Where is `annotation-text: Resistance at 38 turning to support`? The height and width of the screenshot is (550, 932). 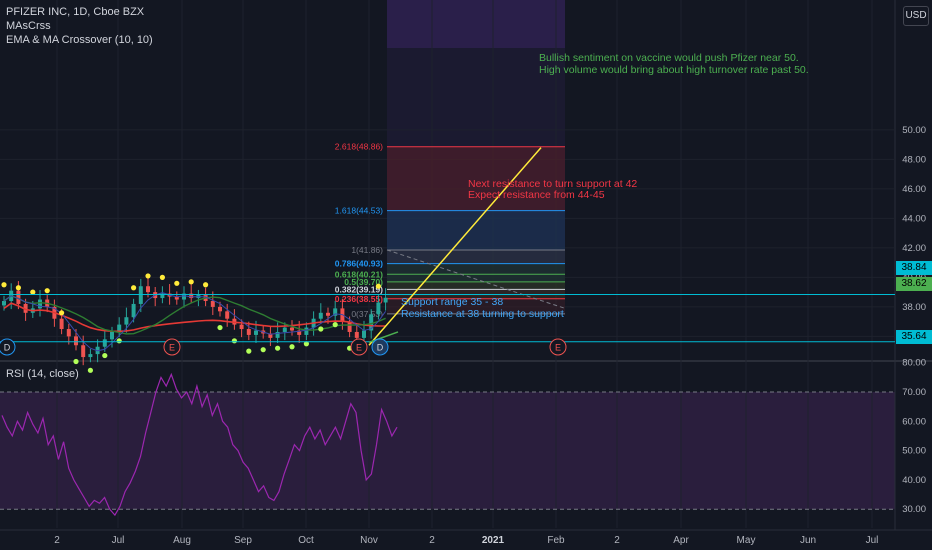
annotation-text: Resistance at 38 turning to support is located at coordinates (482, 314).